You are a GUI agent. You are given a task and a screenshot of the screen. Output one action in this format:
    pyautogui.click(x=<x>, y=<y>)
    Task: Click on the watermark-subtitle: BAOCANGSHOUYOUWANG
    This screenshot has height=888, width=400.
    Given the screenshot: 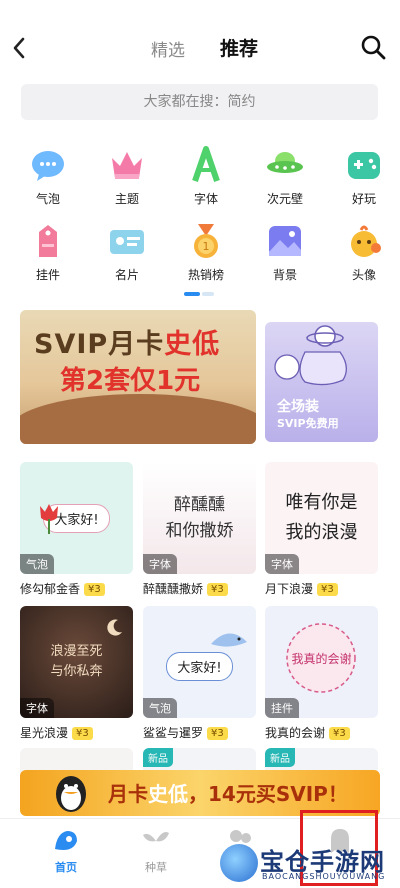 What is the action you would take?
    pyautogui.click(x=324, y=876)
    